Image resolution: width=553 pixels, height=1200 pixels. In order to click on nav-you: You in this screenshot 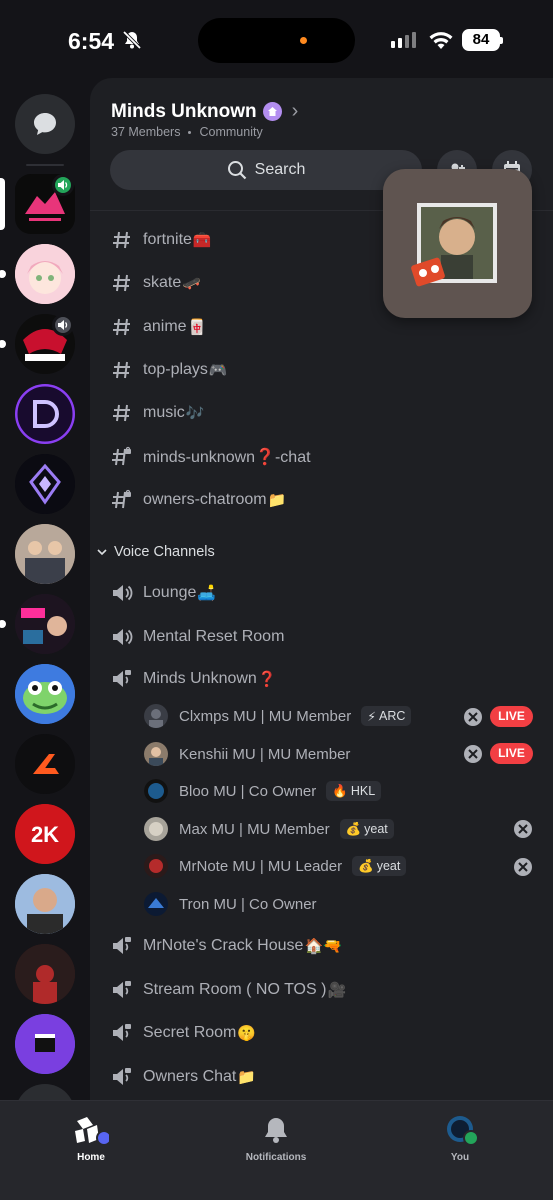, I will do `click(460, 1139)`.